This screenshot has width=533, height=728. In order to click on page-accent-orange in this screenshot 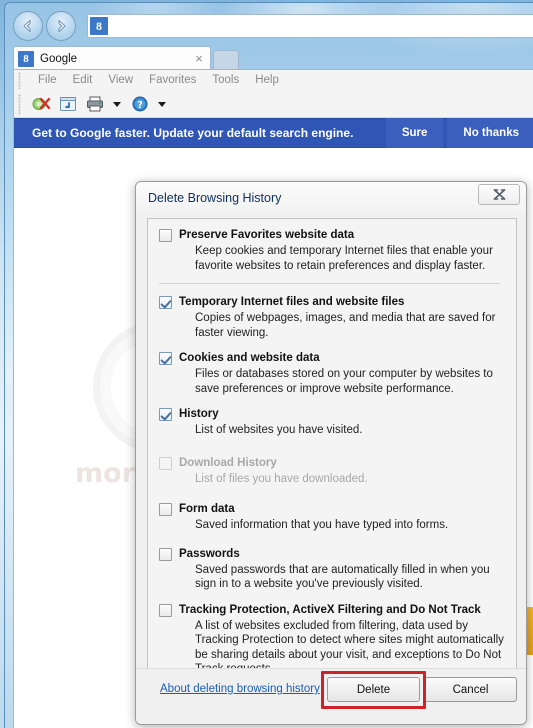, I will do `click(529, 631)`.